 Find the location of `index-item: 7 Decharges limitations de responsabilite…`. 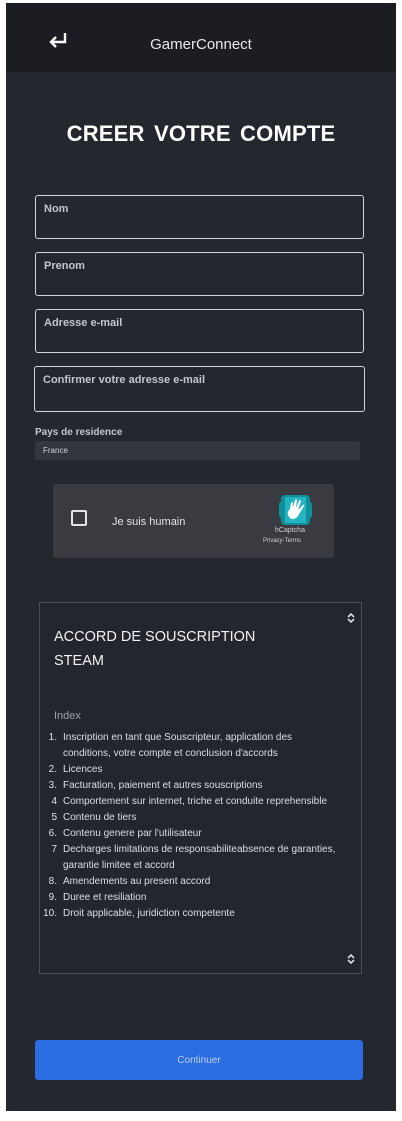

index-item: 7 Decharges limitations de responsabilite… is located at coordinates (190, 858).